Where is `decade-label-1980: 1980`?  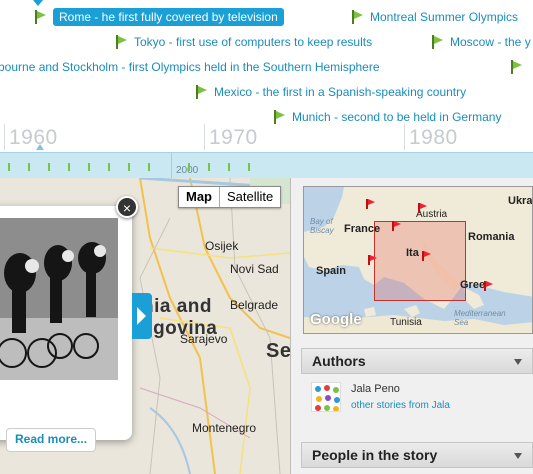
decade-label-1980: 1980 is located at coordinates (433, 137).